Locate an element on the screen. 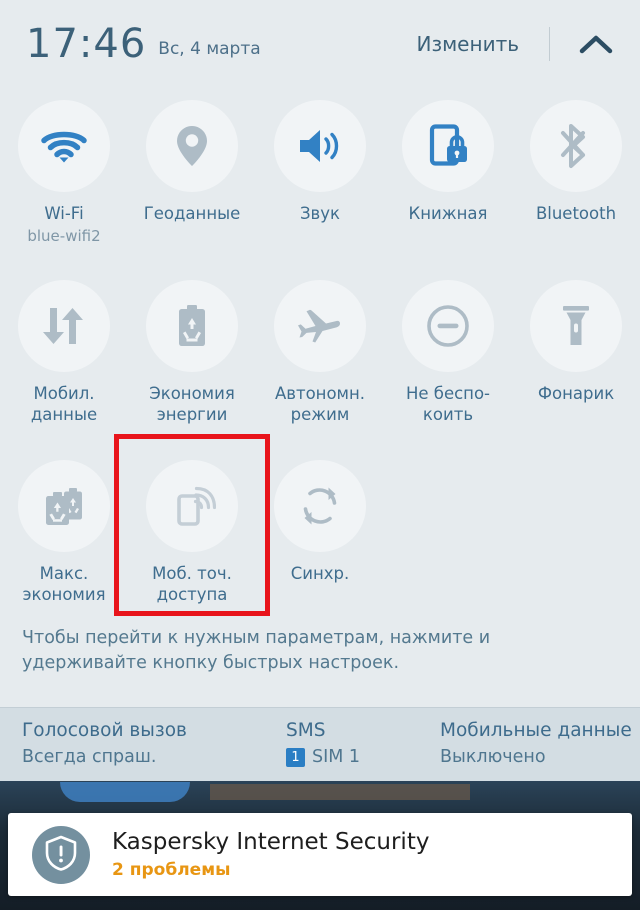 This screenshot has width=640, height=910. header-actions: Изменить is located at coordinates (528, 44).